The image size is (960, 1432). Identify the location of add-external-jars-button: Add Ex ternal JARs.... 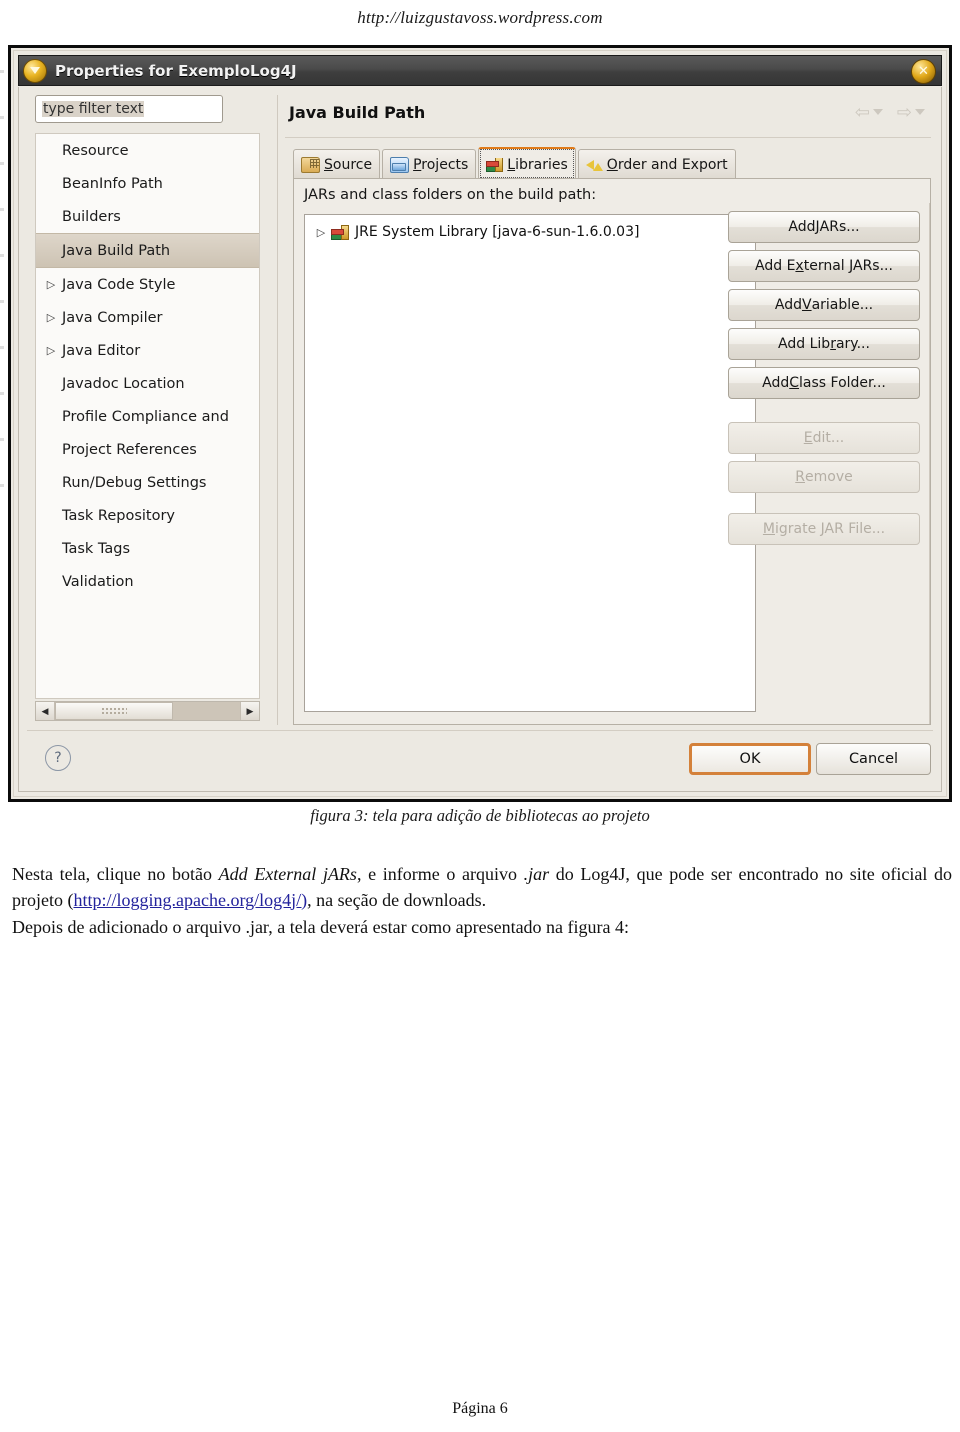
(824, 266).